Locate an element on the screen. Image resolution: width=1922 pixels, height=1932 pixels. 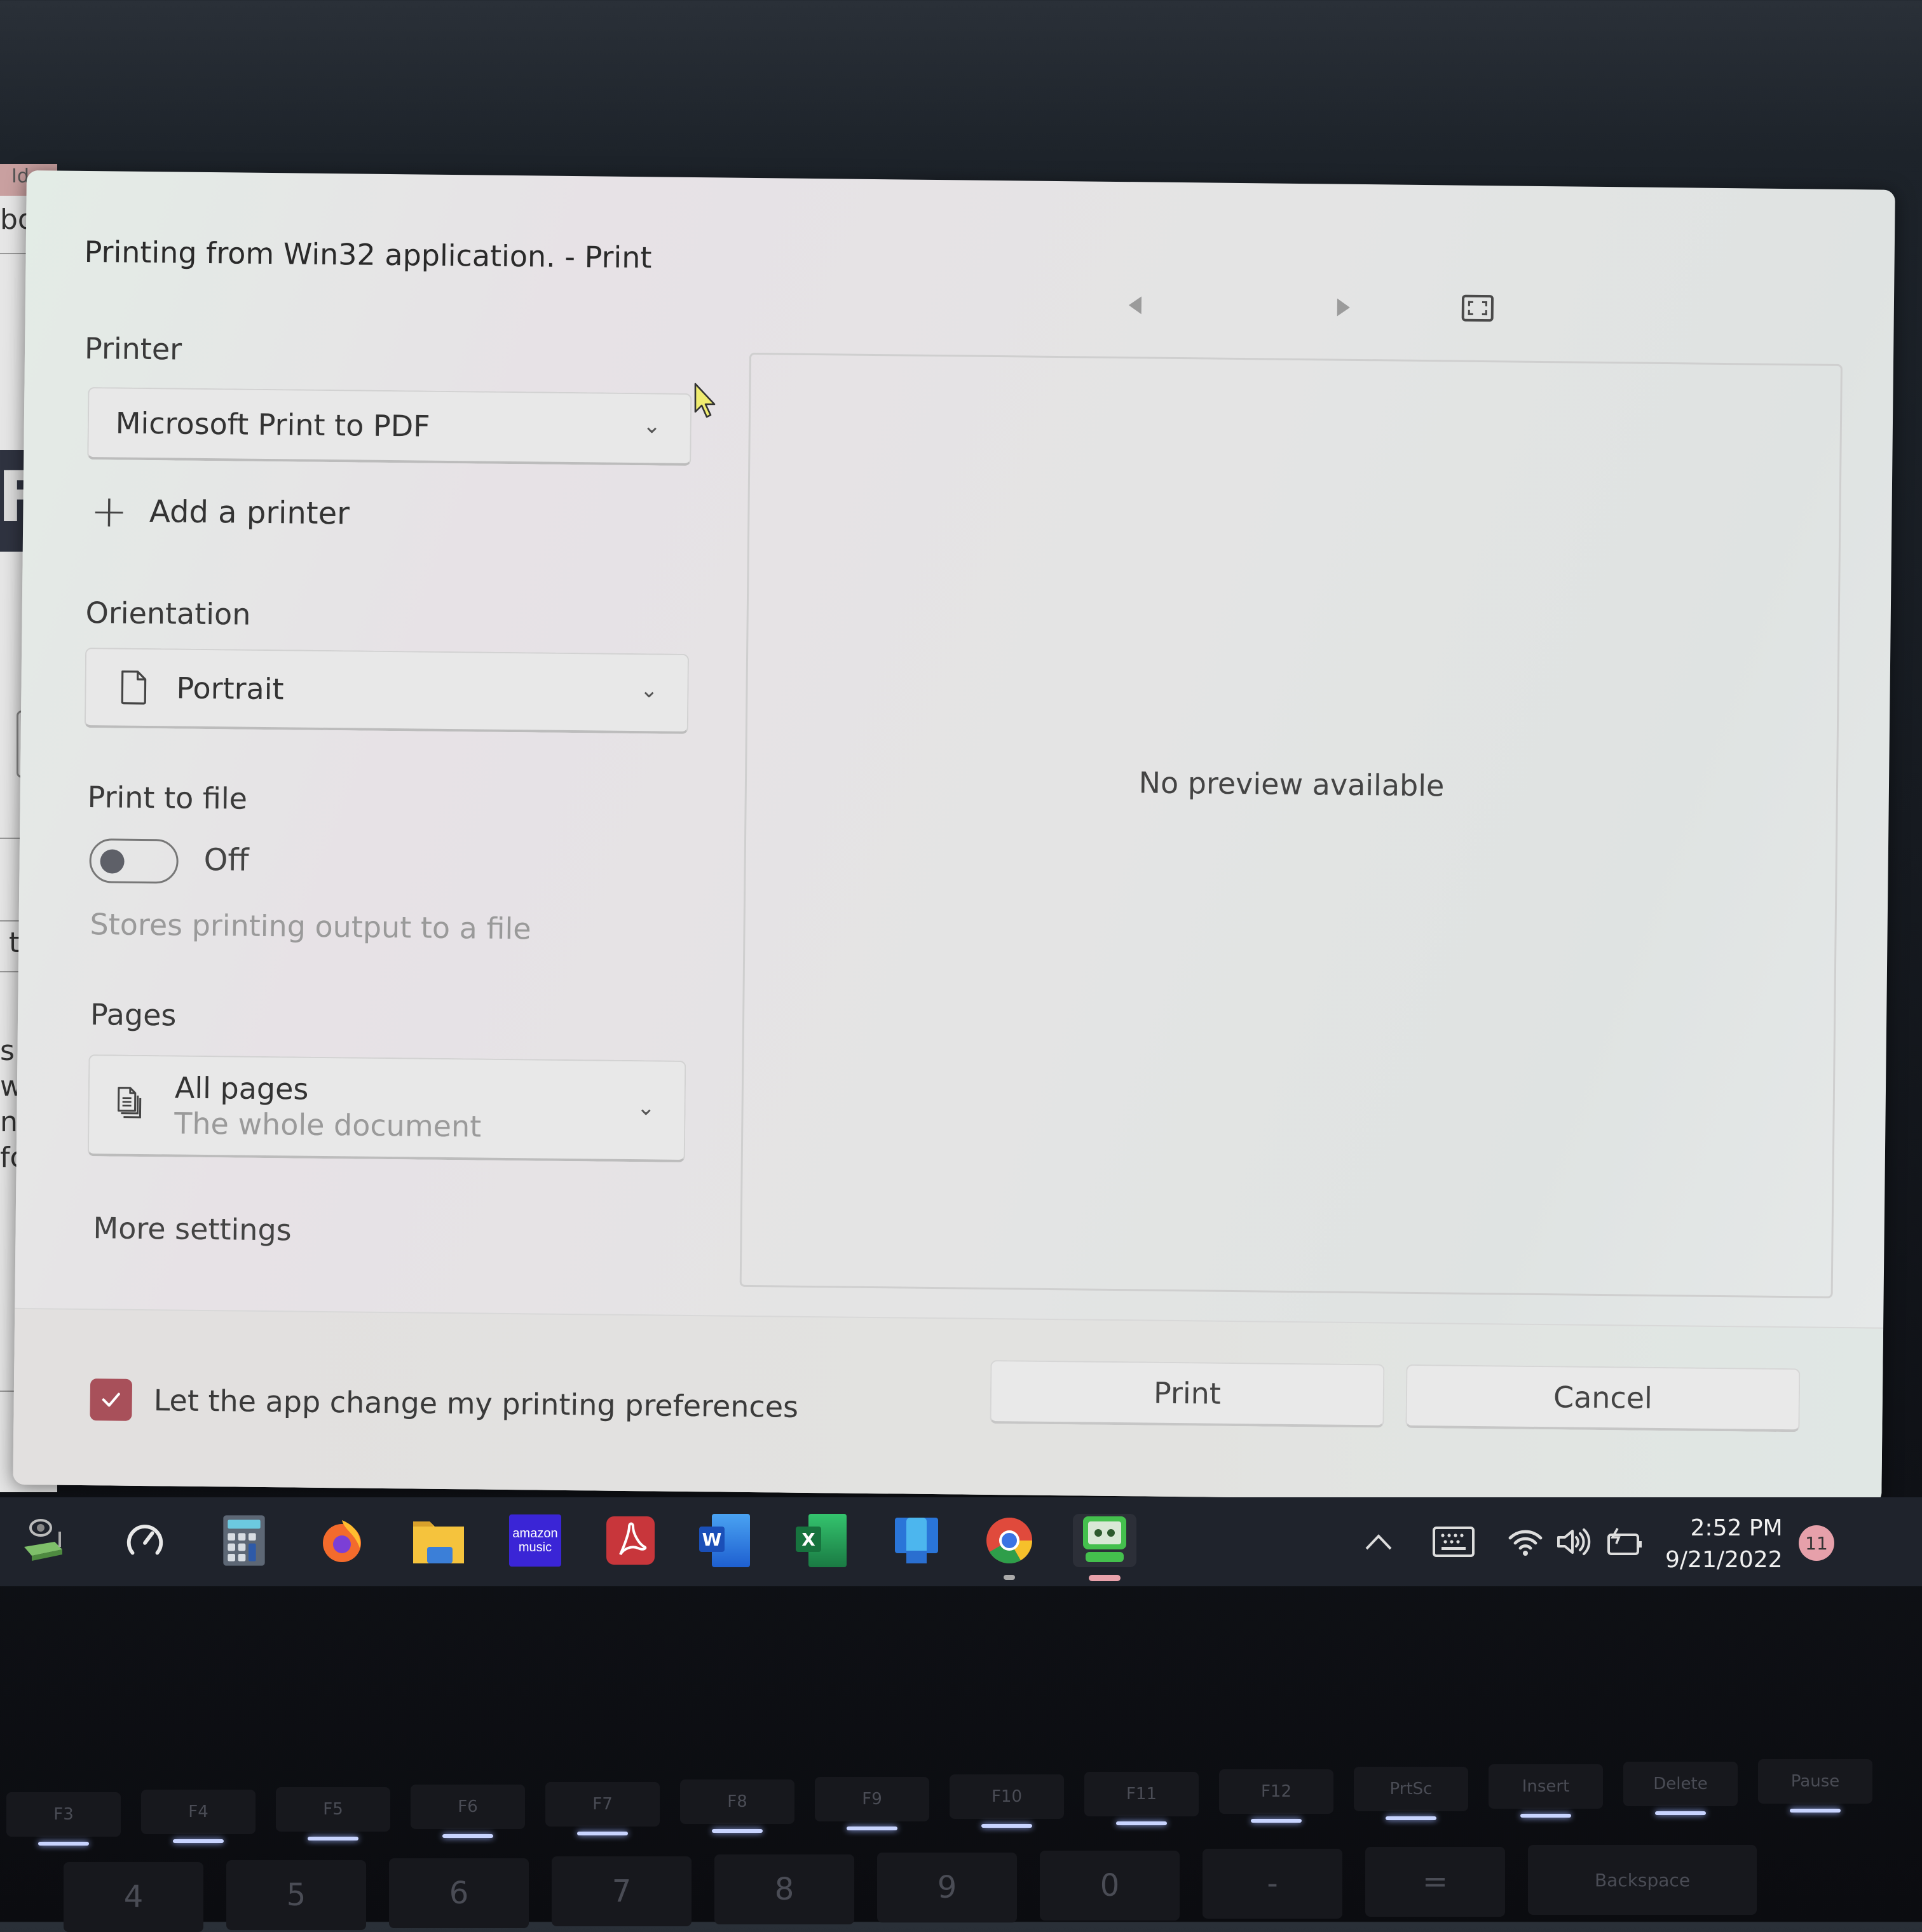
keyboard-key: F7 is located at coordinates (602, 1804).